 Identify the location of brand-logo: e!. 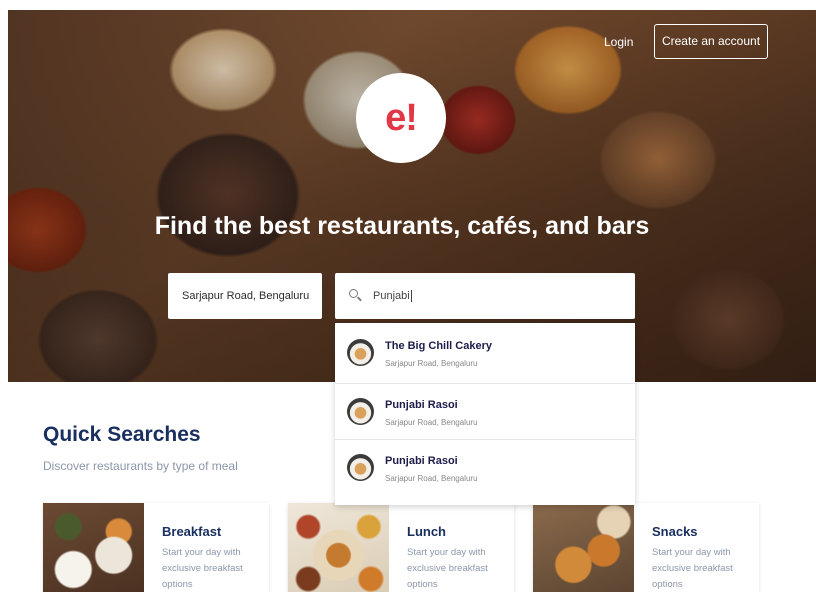
(401, 118).